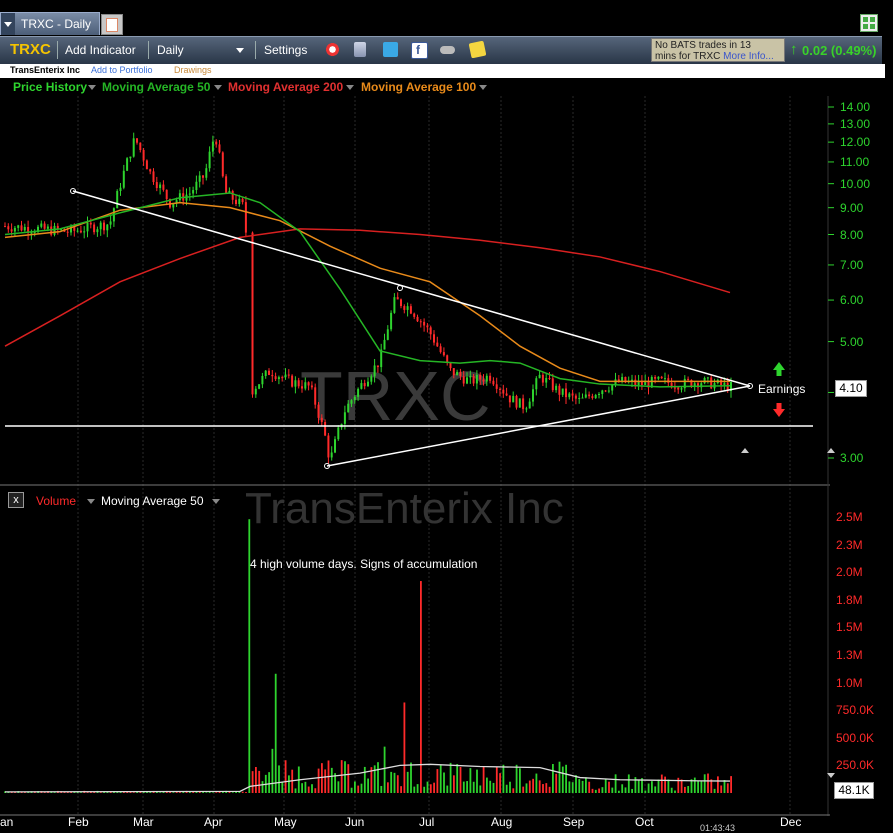 The image size is (893, 833). I want to click on y-tick-label: 14.00, so click(855, 107).